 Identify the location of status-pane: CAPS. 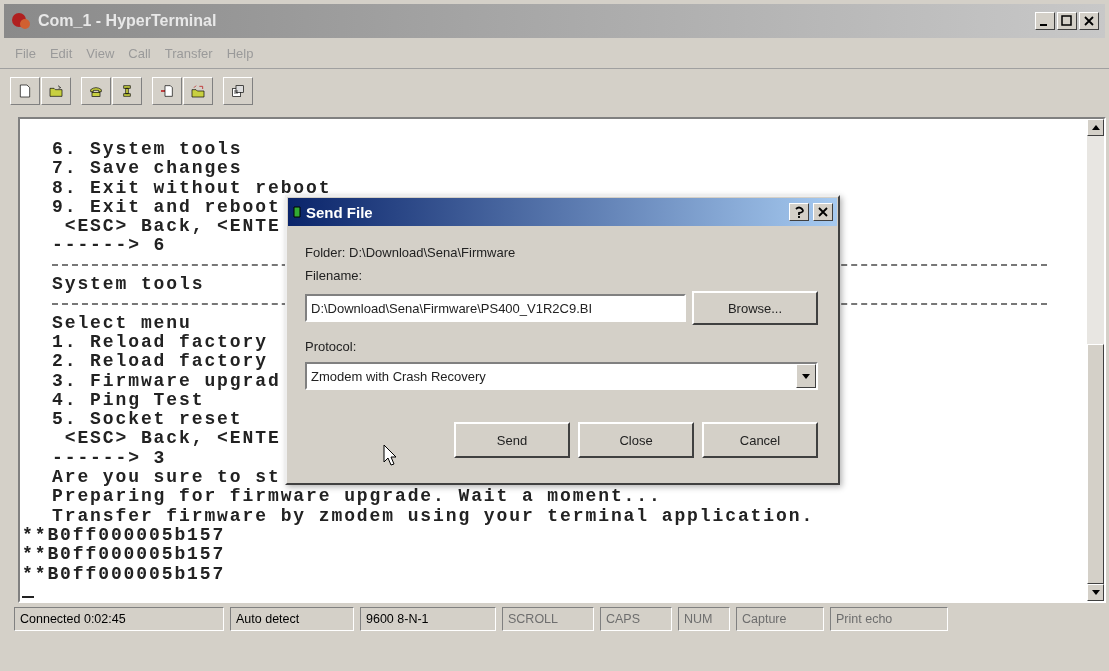
(636, 619).